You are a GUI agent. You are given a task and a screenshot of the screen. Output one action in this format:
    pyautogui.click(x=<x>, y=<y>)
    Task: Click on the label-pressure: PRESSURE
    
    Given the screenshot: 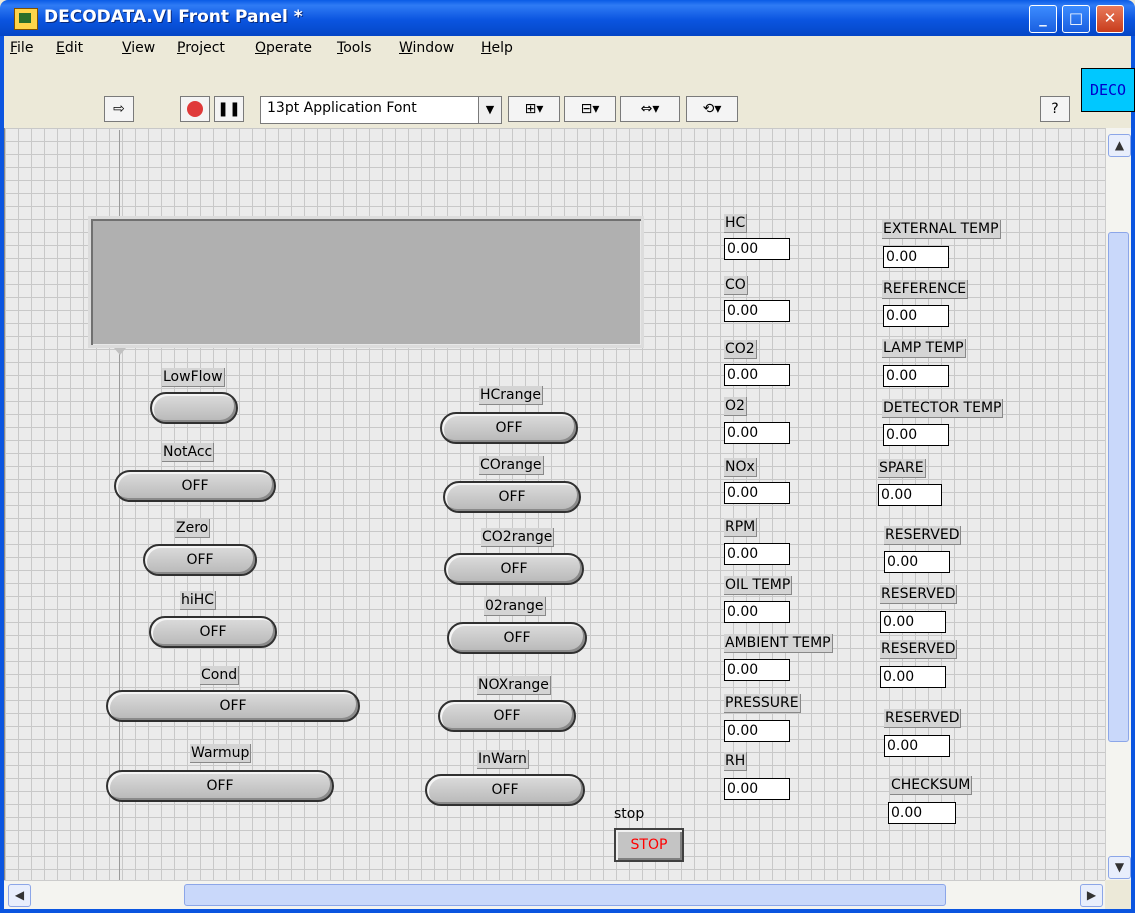 What is the action you would take?
    pyautogui.click(x=762, y=703)
    